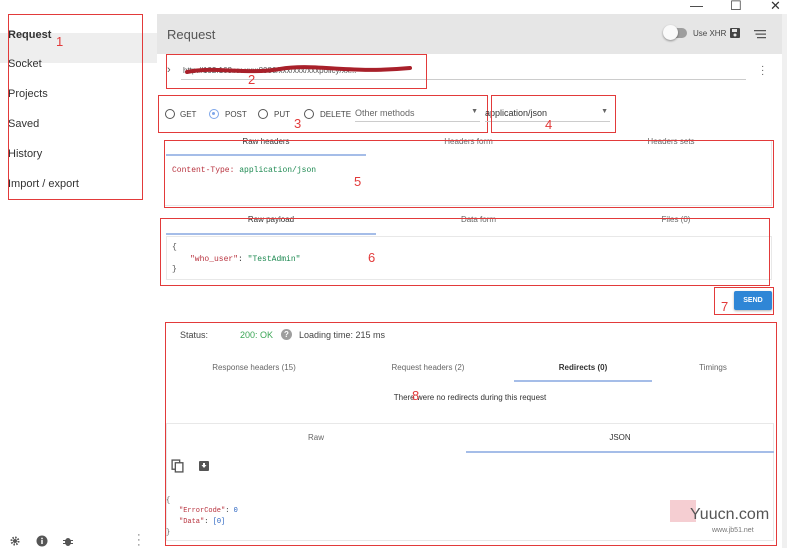 The width and height of the screenshot is (800, 551). Describe the element at coordinates (42, 541) in the screenshot. I see `info-icon` at that location.